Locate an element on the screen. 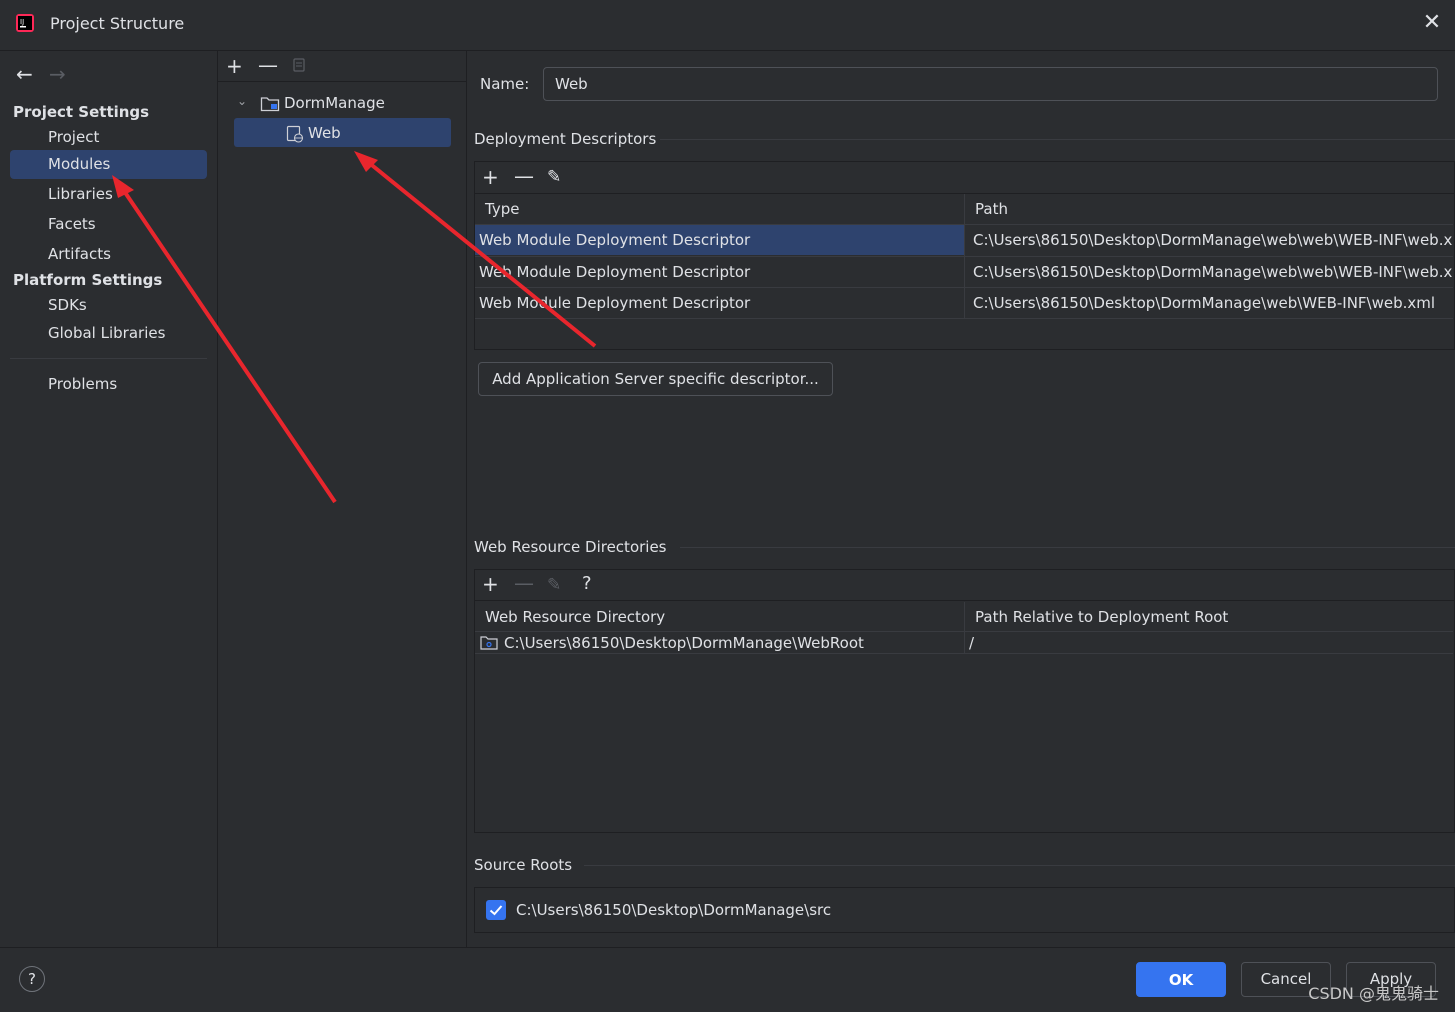  tree-toolbar is located at coordinates (342, 66).